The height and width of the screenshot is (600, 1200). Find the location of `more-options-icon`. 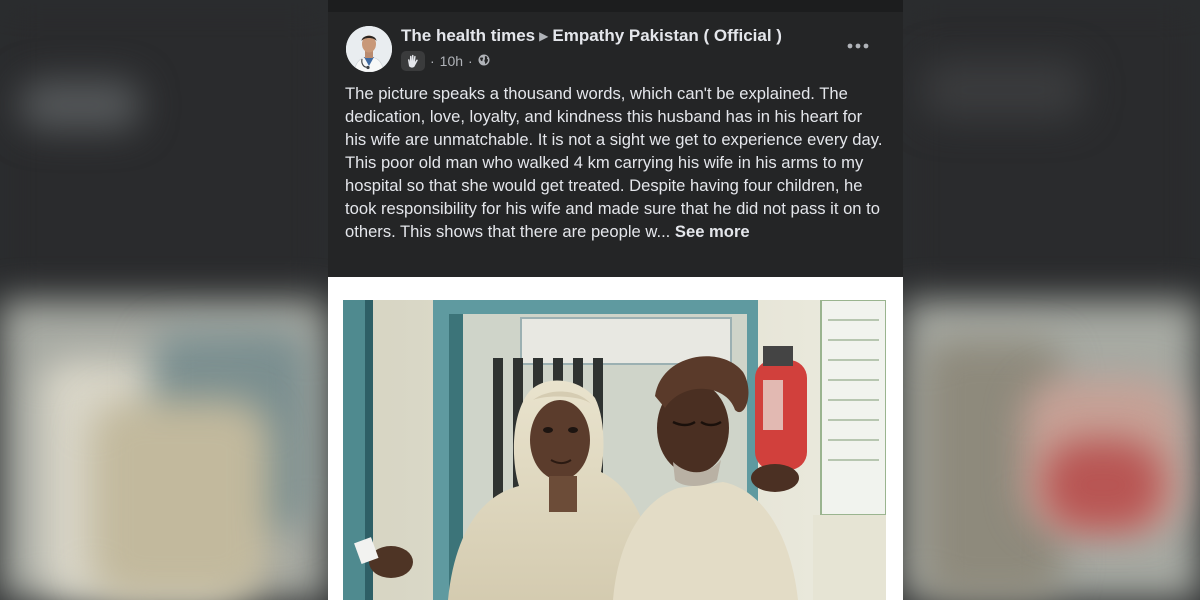

more-options-icon is located at coordinates (858, 46).